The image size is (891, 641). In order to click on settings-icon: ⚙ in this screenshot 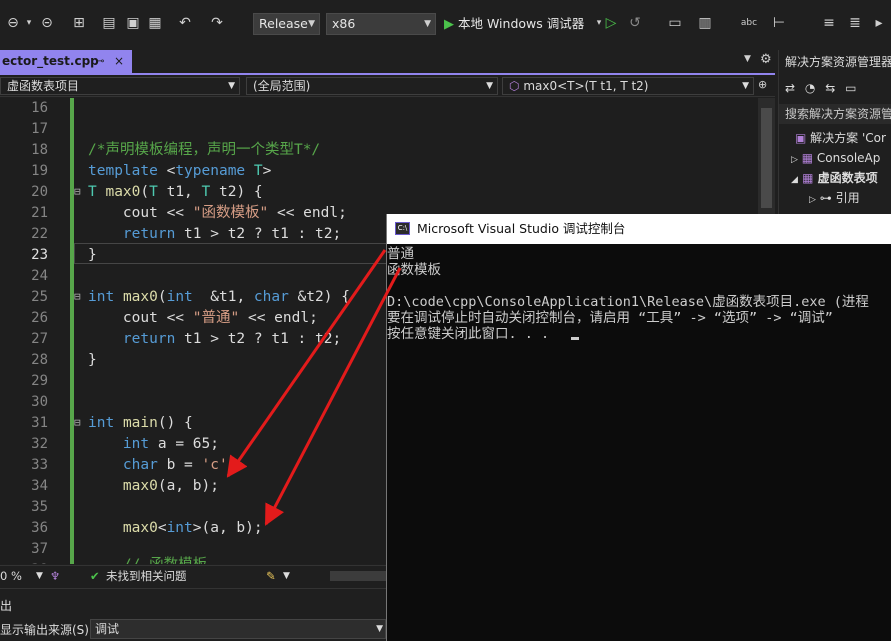, I will do `click(766, 59)`.